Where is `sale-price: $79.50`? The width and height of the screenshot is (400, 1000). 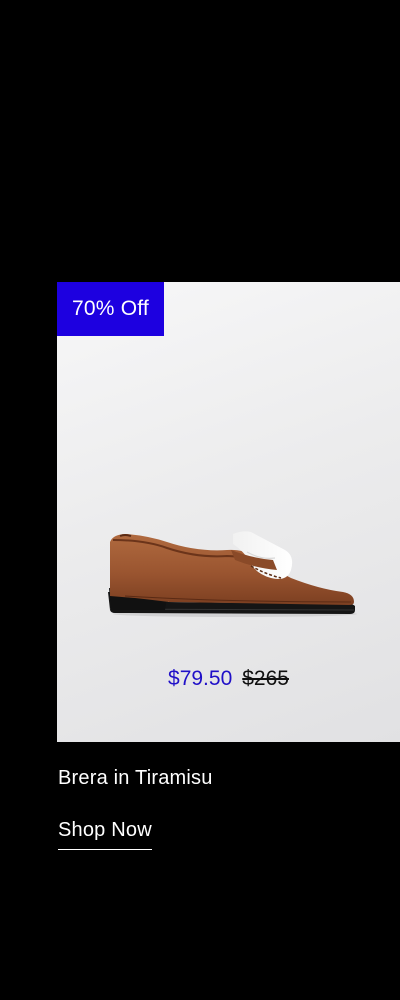
sale-price: $79.50 is located at coordinates (200, 678).